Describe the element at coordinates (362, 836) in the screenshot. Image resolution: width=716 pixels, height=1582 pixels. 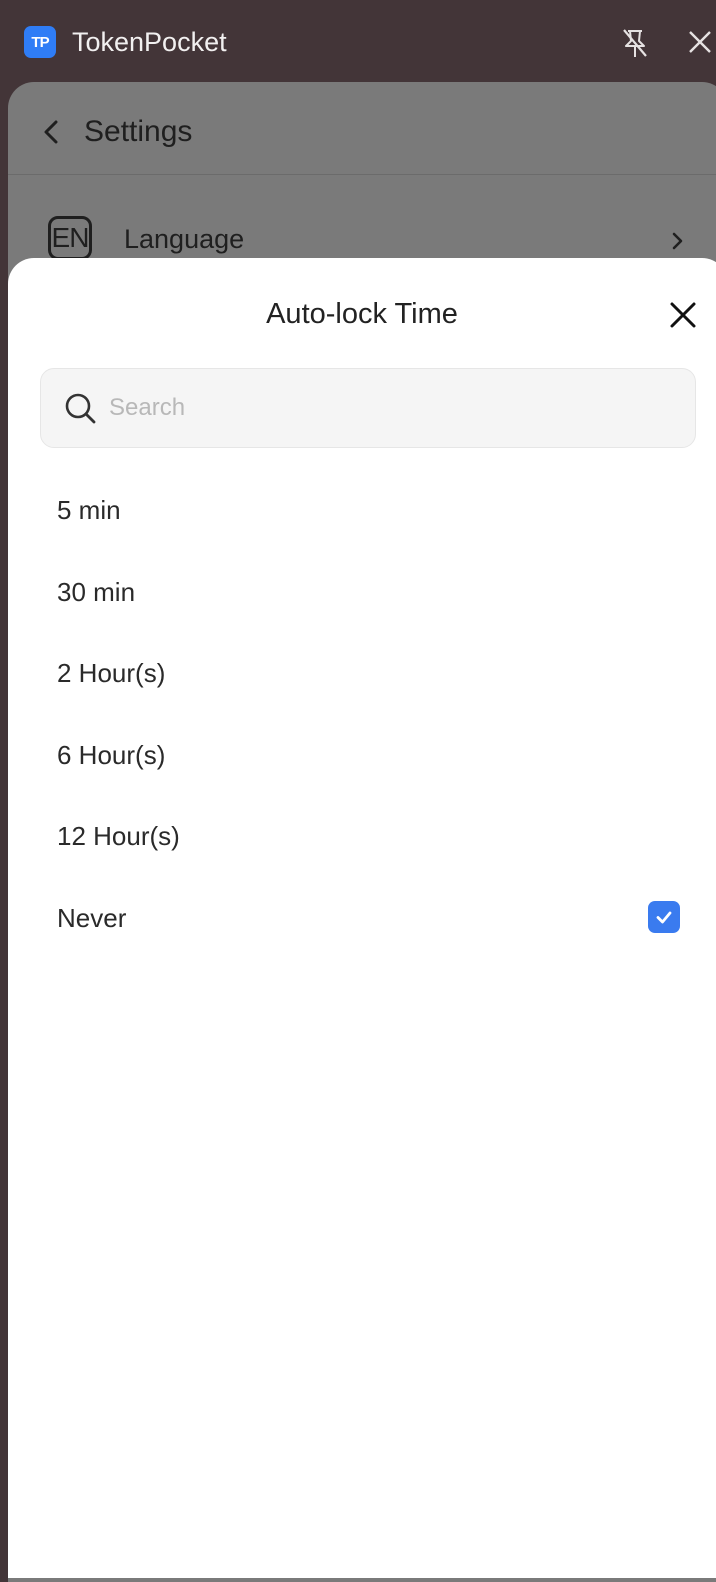
I see `option-12-hours: 12 Hour(s)` at that location.